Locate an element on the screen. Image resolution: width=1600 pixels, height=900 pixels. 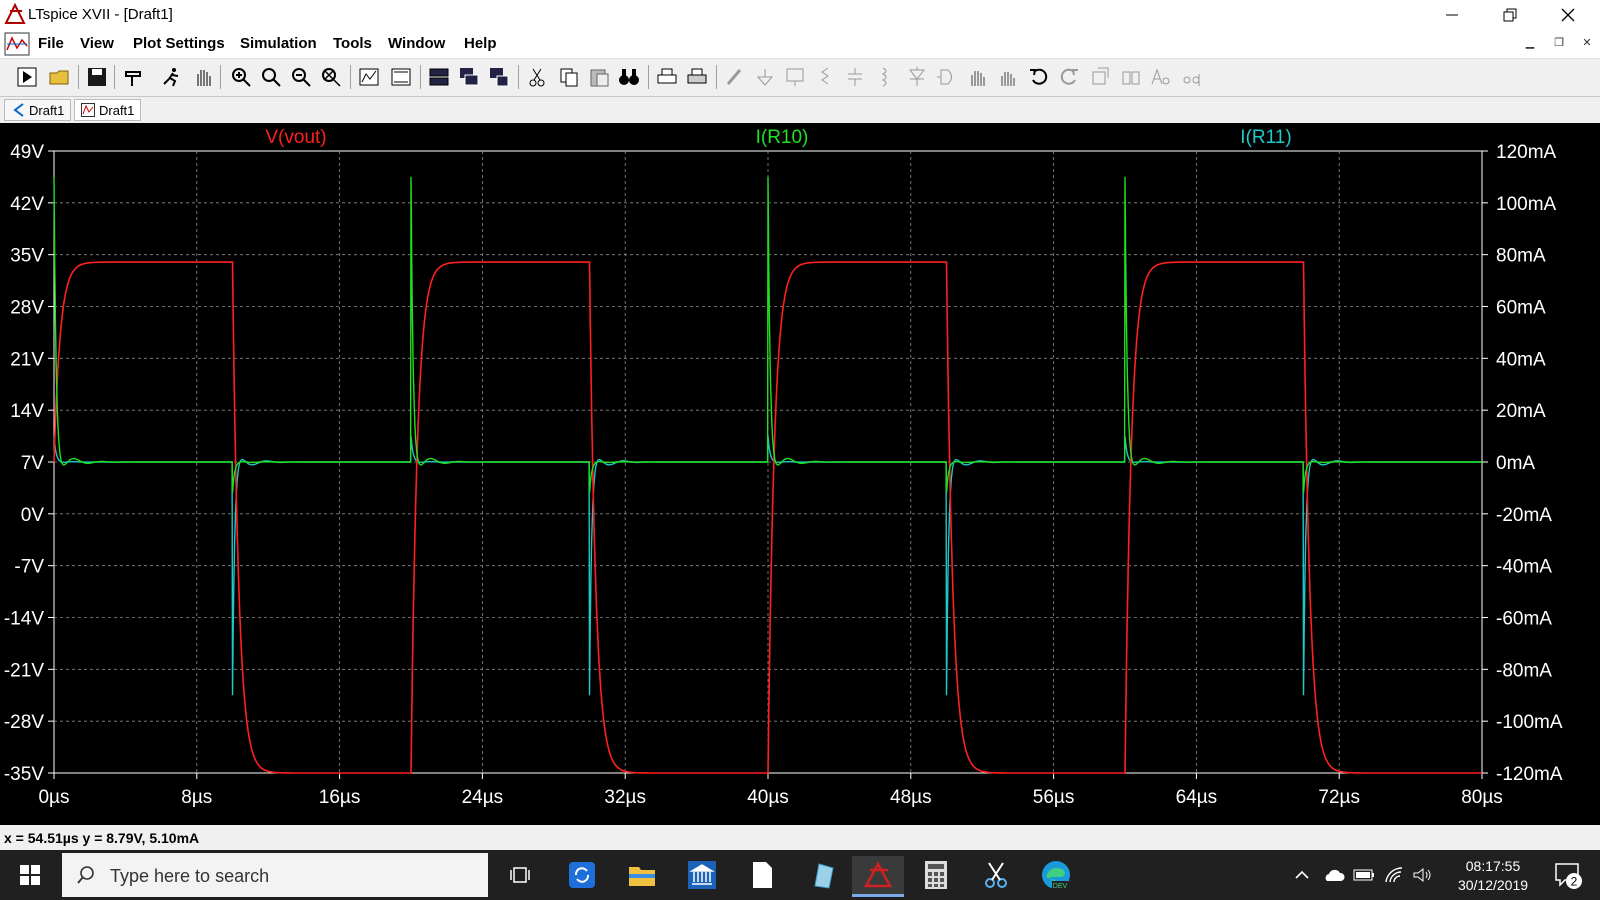
undo-button is located at coordinates (1039, 77).